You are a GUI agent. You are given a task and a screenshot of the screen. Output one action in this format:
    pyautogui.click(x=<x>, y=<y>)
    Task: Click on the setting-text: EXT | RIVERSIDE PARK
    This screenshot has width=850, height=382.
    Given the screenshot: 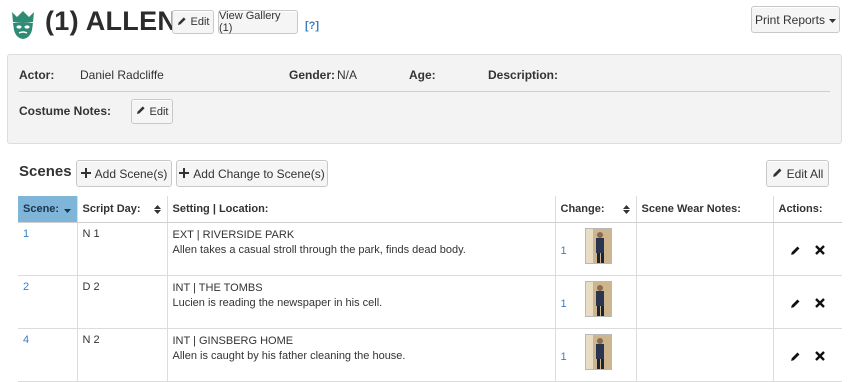 What is the action you would take?
    pyautogui.click(x=233, y=234)
    